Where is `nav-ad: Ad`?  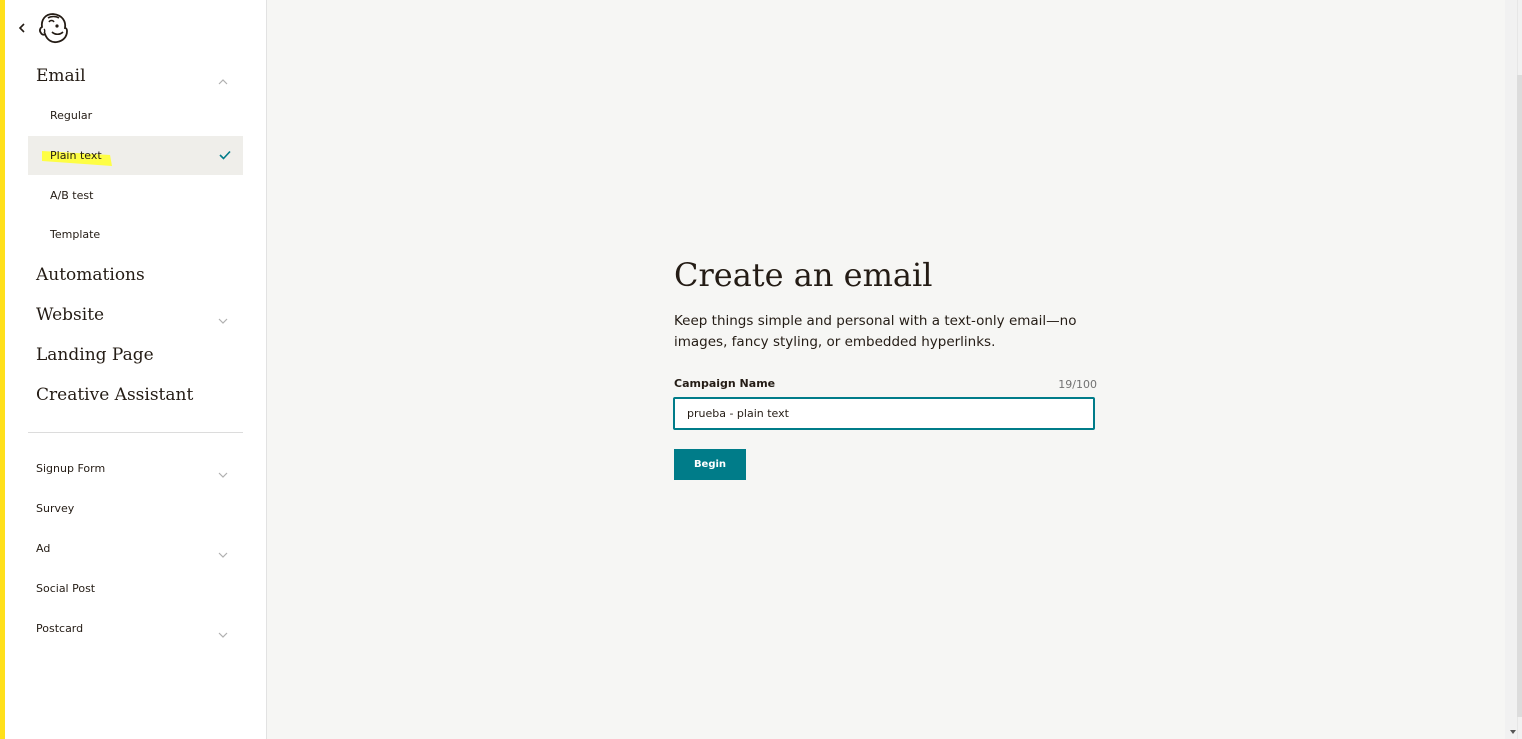 nav-ad: Ad is located at coordinates (43, 548).